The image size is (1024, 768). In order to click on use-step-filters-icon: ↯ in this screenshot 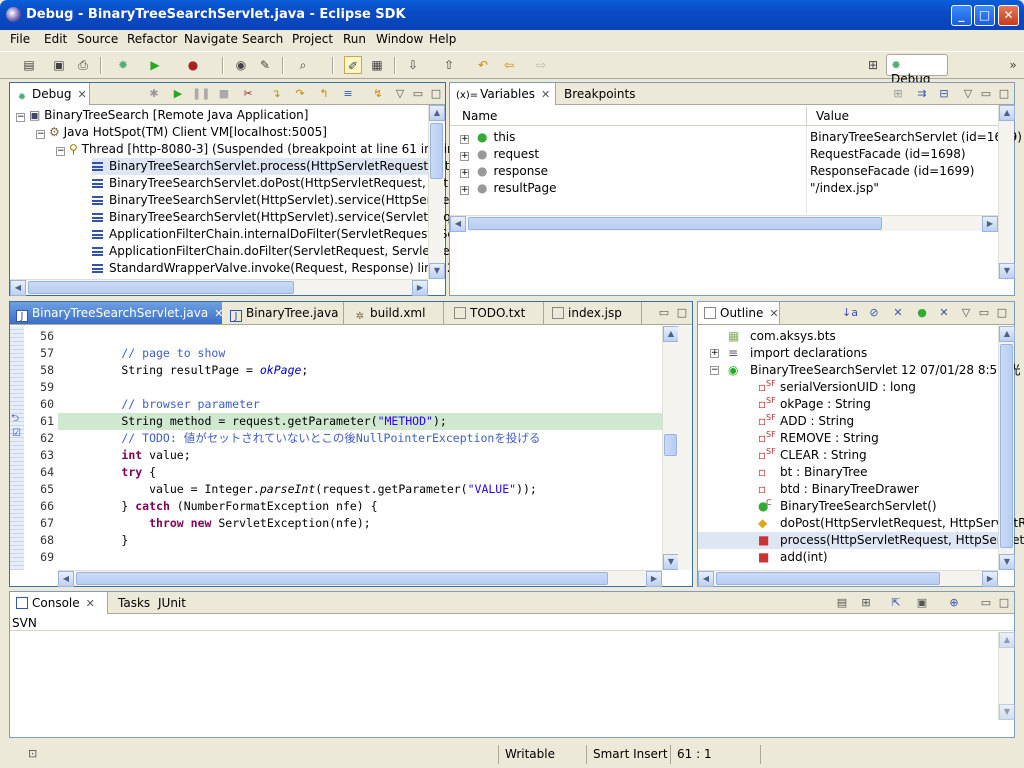, I will do `click(378, 94)`.